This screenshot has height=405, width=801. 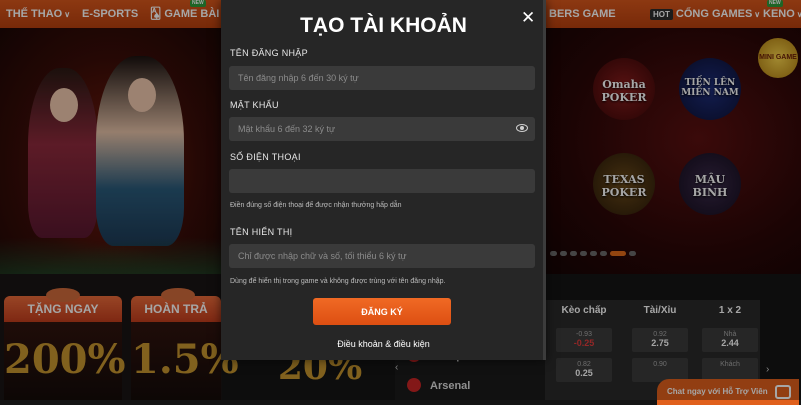 I want to click on register-button: ĐĂNG KÝ, so click(x=382, y=311).